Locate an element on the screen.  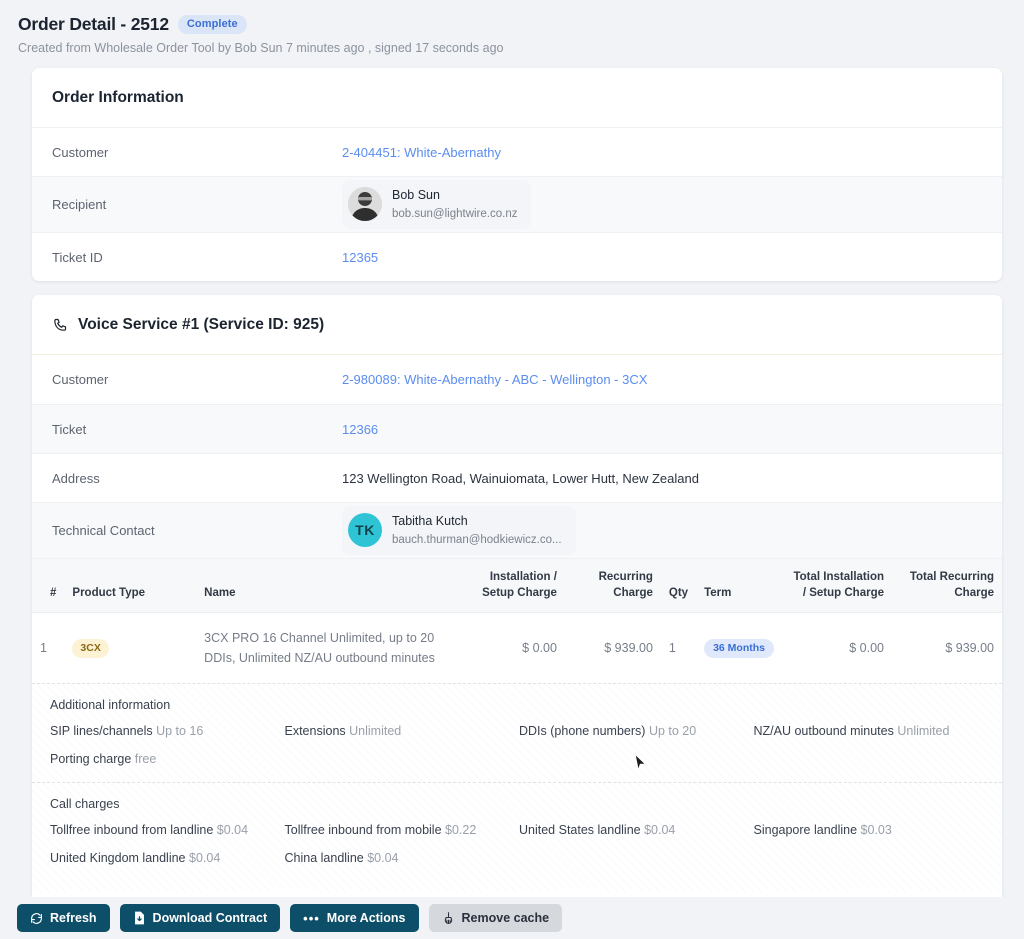
col-installation-setup-charge: Installation / Setup Charge is located at coordinates (516, 586).